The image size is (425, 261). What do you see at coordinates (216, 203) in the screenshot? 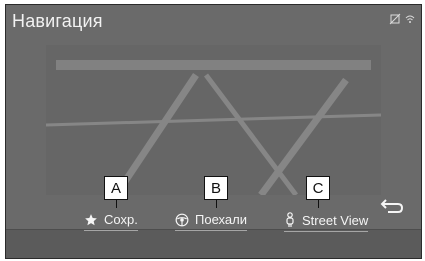
I see `callout-b-line` at bounding box center [216, 203].